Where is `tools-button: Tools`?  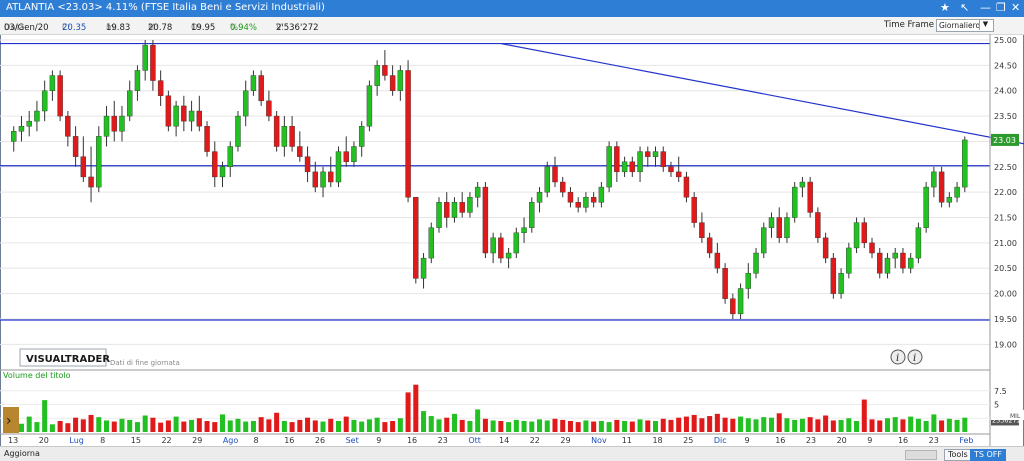 tools-button: Tools is located at coordinates (958, 455).